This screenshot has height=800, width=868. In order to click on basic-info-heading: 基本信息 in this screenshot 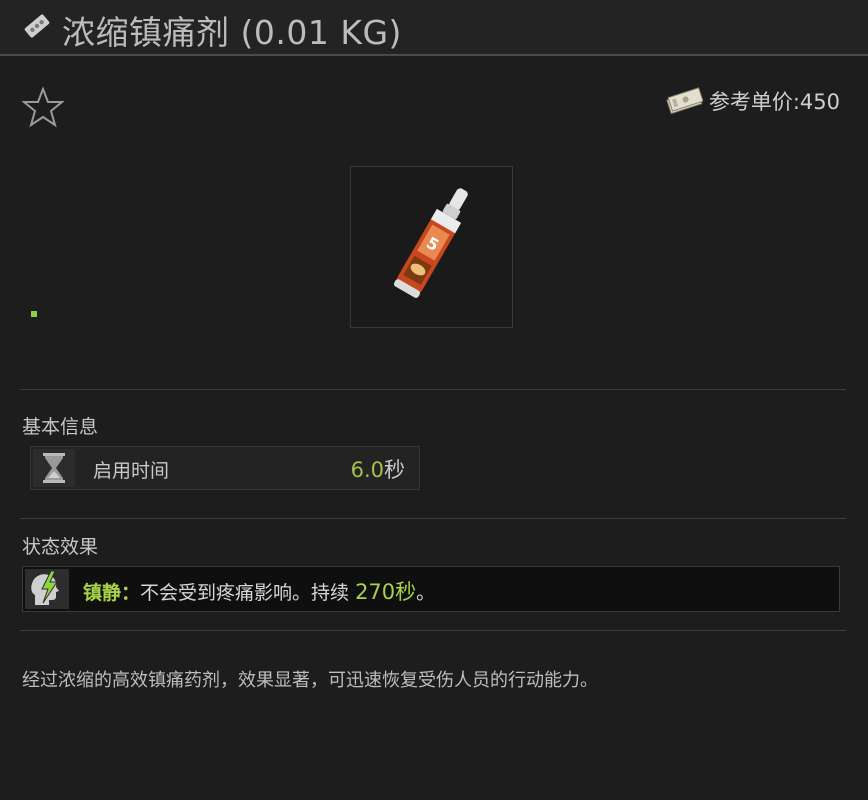, I will do `click(60, 427)`.